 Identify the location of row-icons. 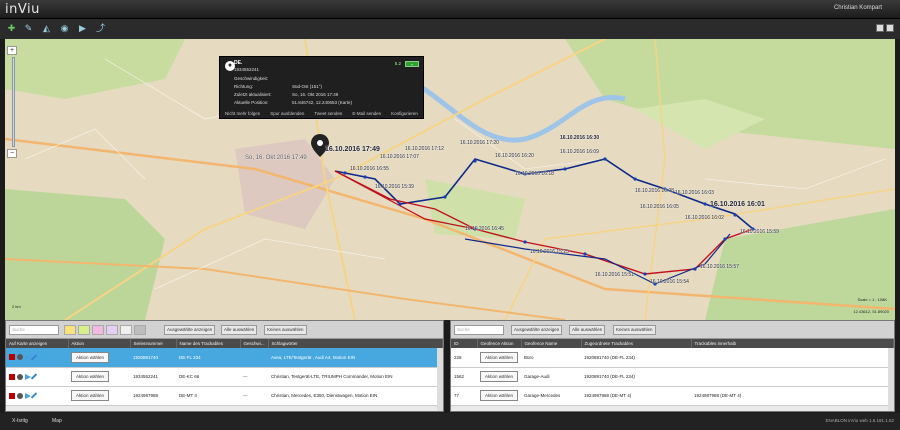
(37, 396).